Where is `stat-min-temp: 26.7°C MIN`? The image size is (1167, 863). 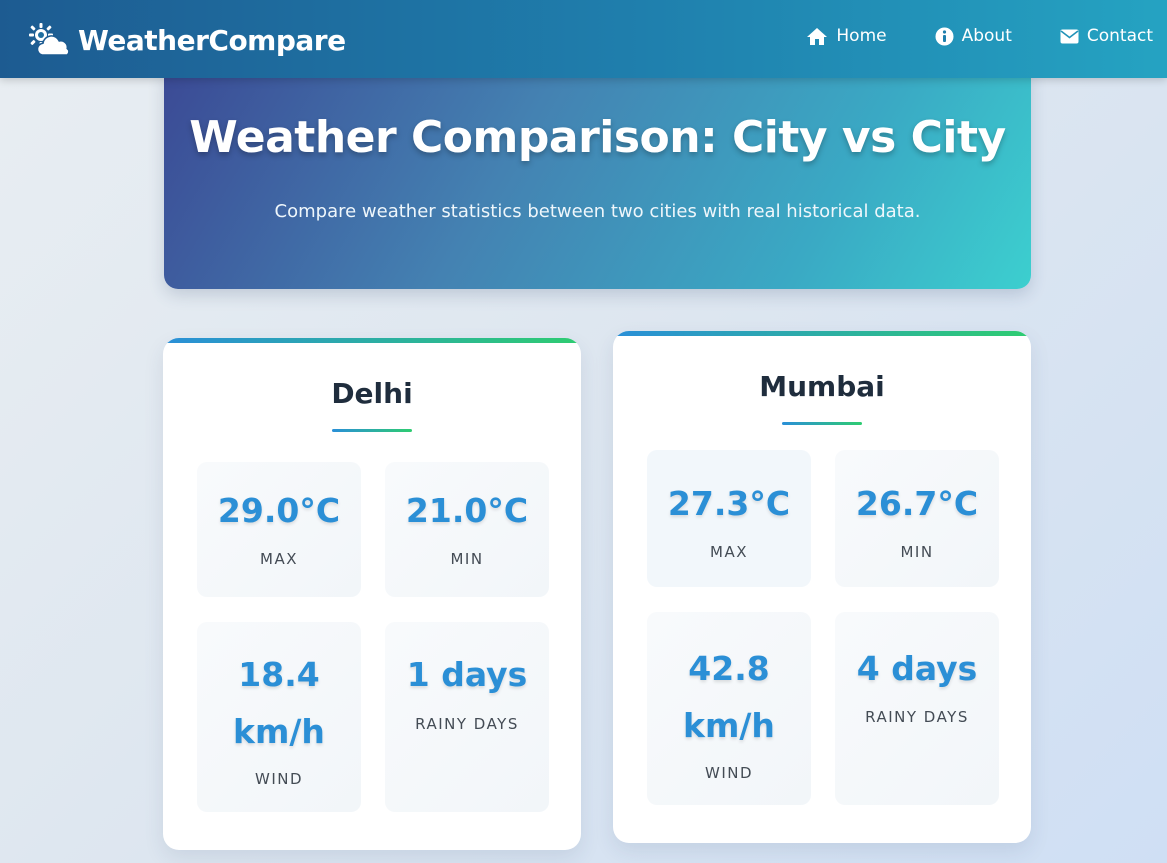 stat-min-temp: 26.7°C MIN is located at coordinates (917, 518).